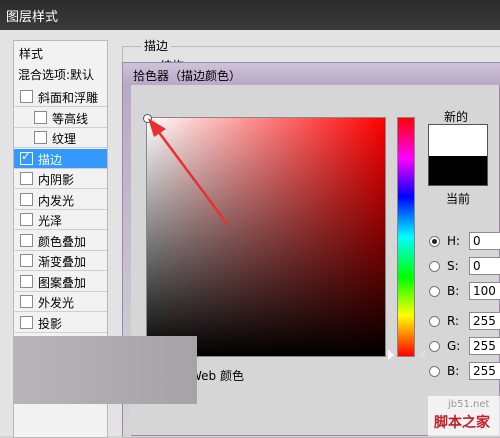  What do you see at coordinates (157, 127) in the screenshot?
I see `arrow-head` at bounding box center [157, 127].